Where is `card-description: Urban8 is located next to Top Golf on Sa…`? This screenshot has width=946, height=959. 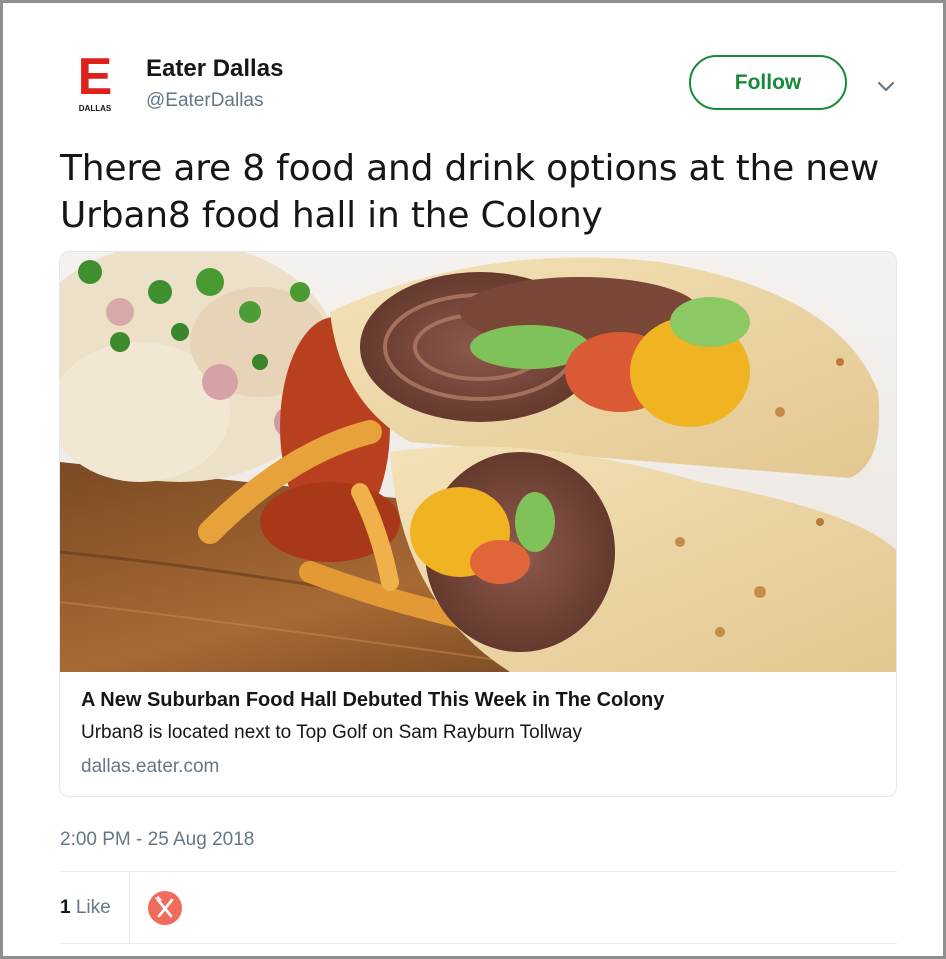 card-description: Urban8 is located next to Top Golf on Sa… is located at coordinates (331, 732).